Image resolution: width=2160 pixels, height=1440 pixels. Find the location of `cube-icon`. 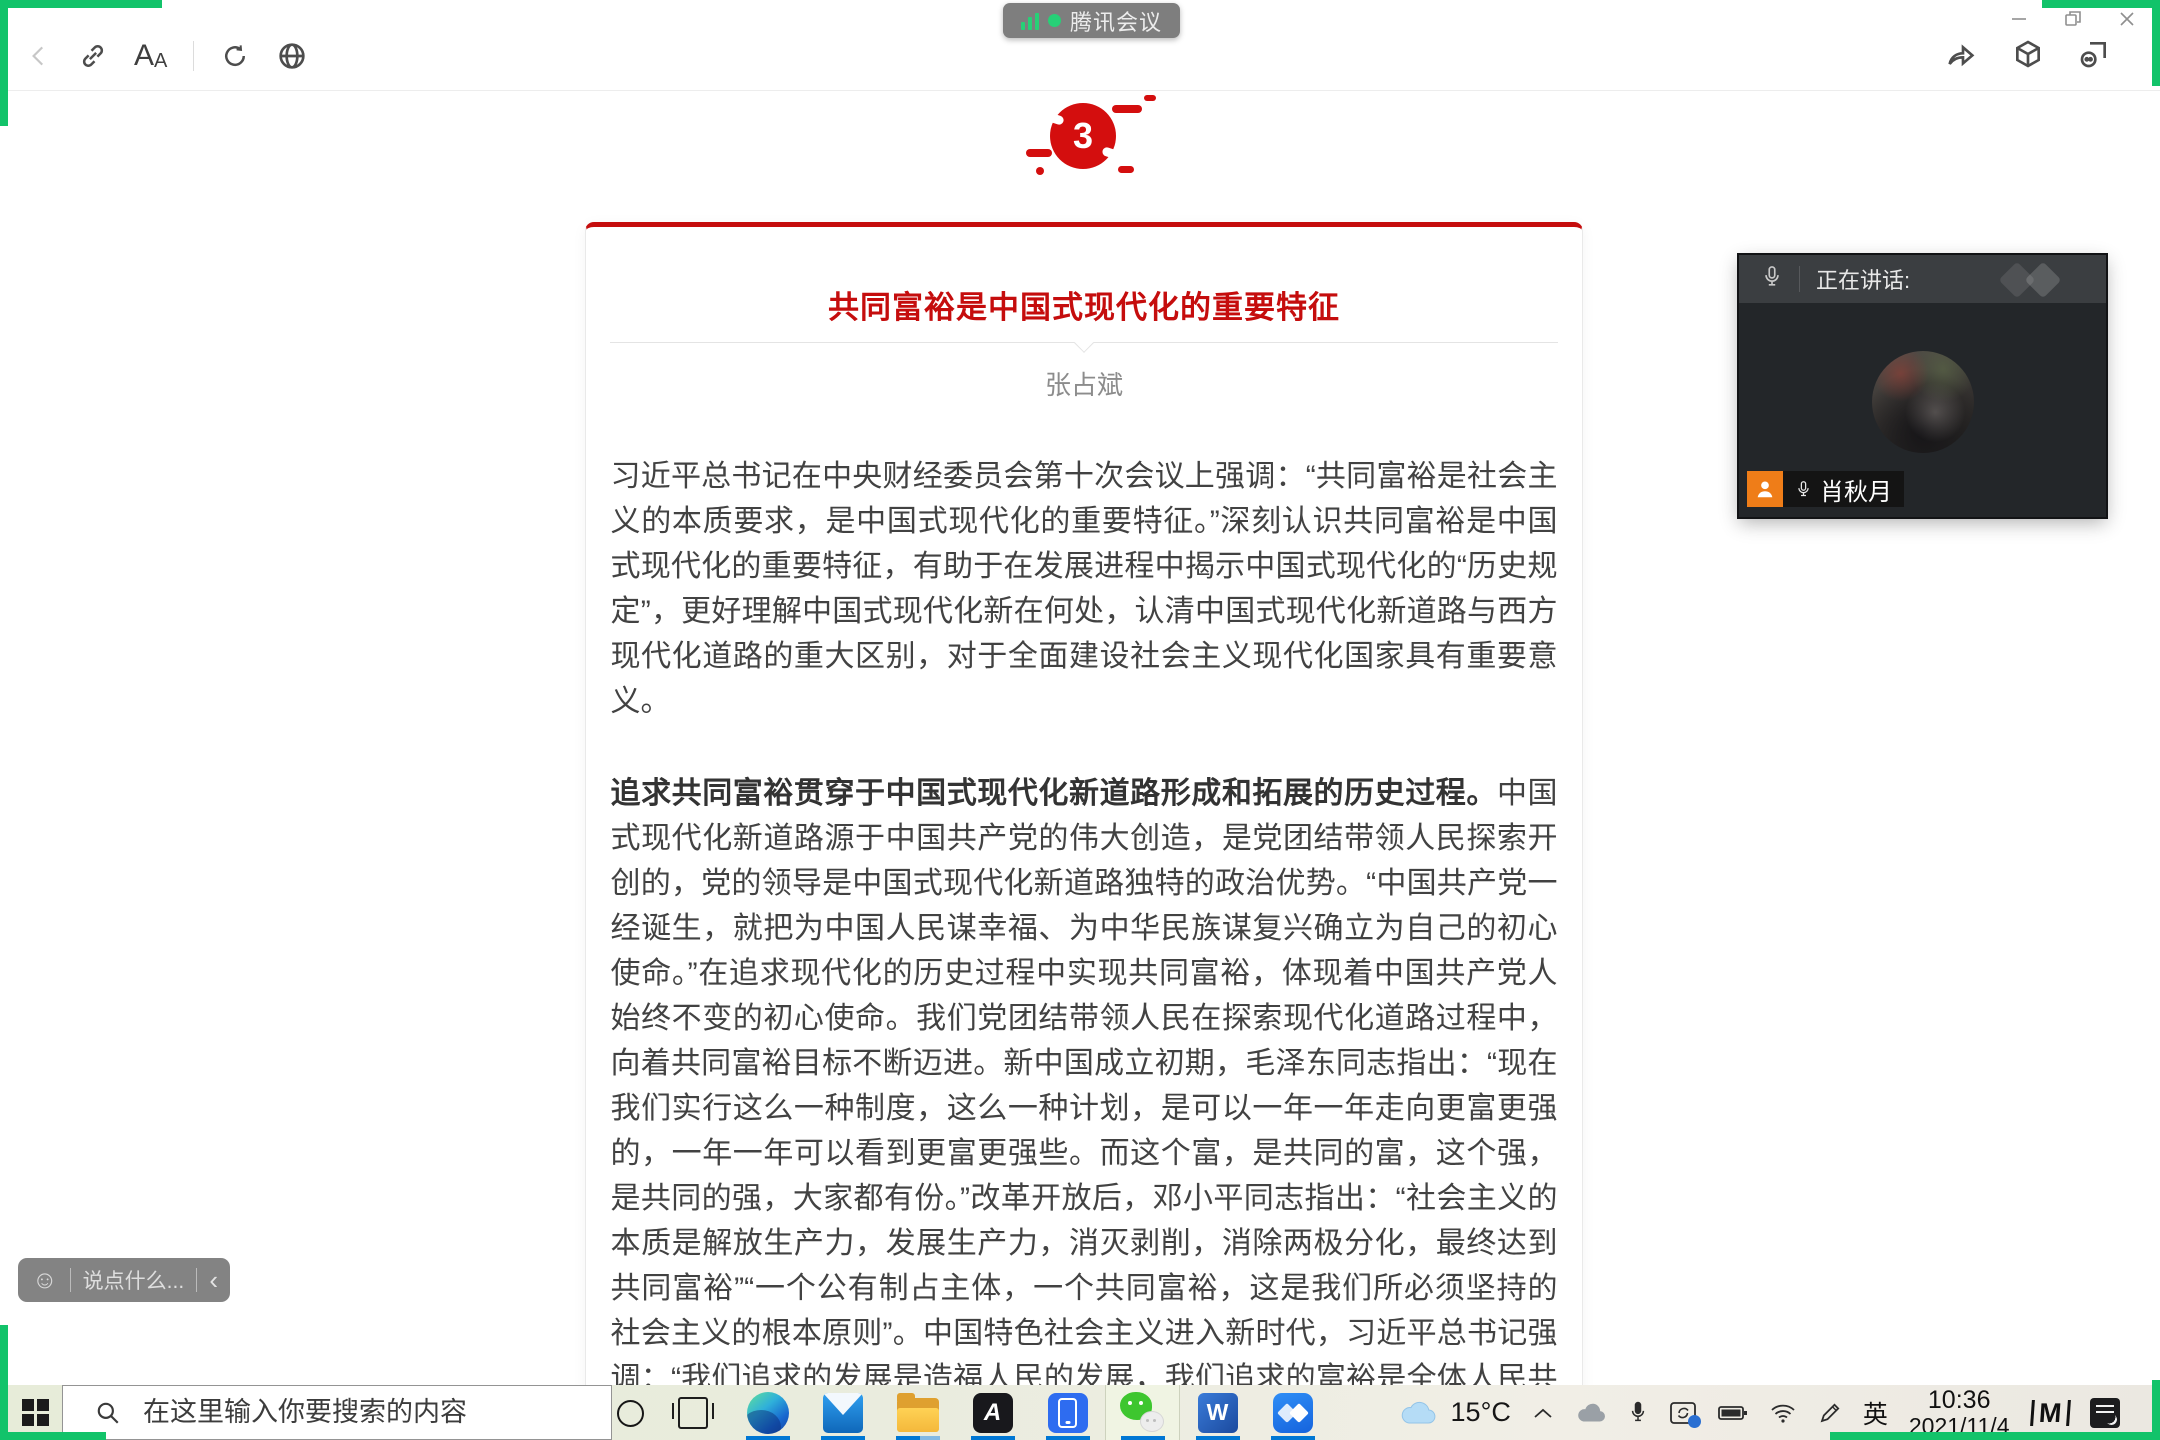

cube-icon is located at coordinates (2028, 54).